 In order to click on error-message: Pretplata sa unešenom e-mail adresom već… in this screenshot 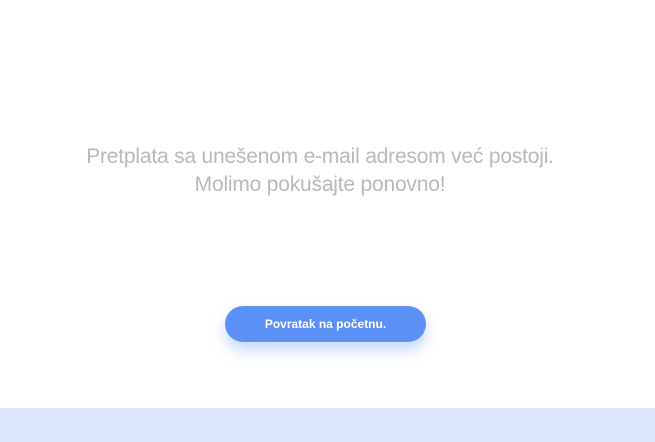, I will do `click(320, 171)`.